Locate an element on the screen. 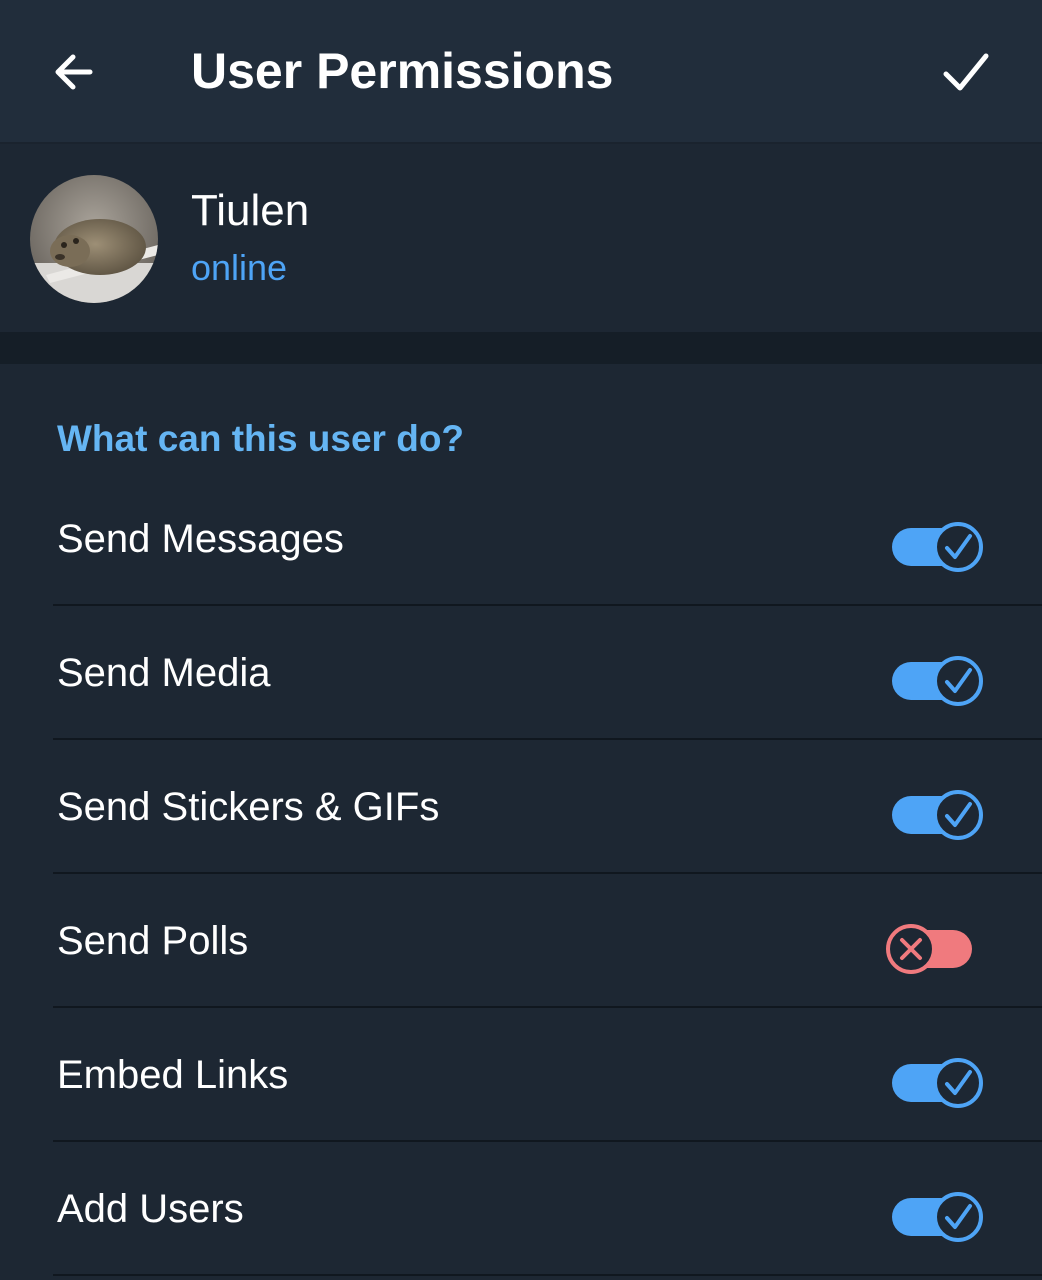  send-stickers-gifs-toggle is located at coordinates (935, 807).